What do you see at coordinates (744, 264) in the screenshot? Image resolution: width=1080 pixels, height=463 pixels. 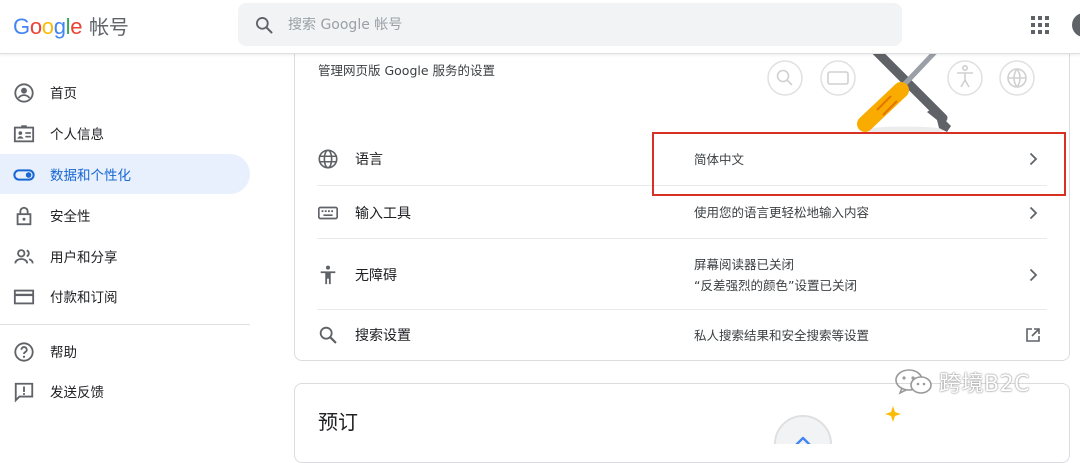 I see `row-value-line: 屏幕阅读器已关闭` at bounding box center [744, 264].